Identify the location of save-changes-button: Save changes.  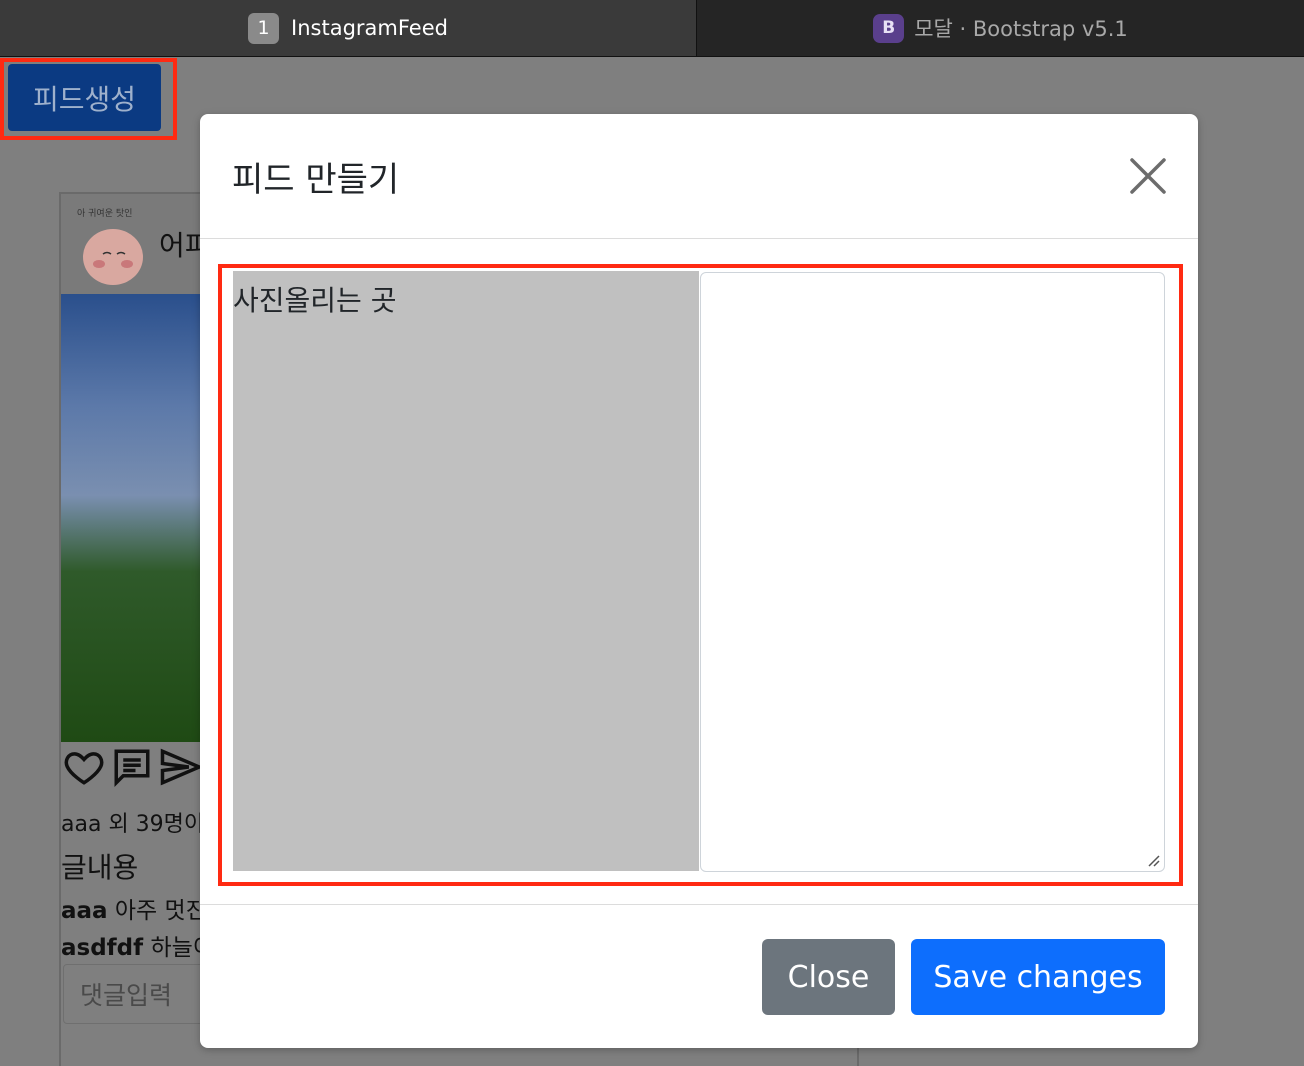
(1038, 977).